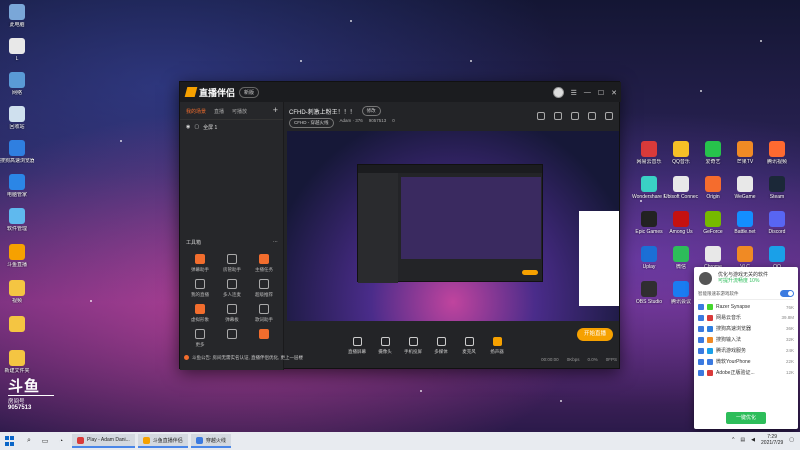 This screenshot has height=450, width=800. What do you see at coordinates (17, 50) in the screenshot?
I see `desktop-icon: L` at bounding box center [17, 50].